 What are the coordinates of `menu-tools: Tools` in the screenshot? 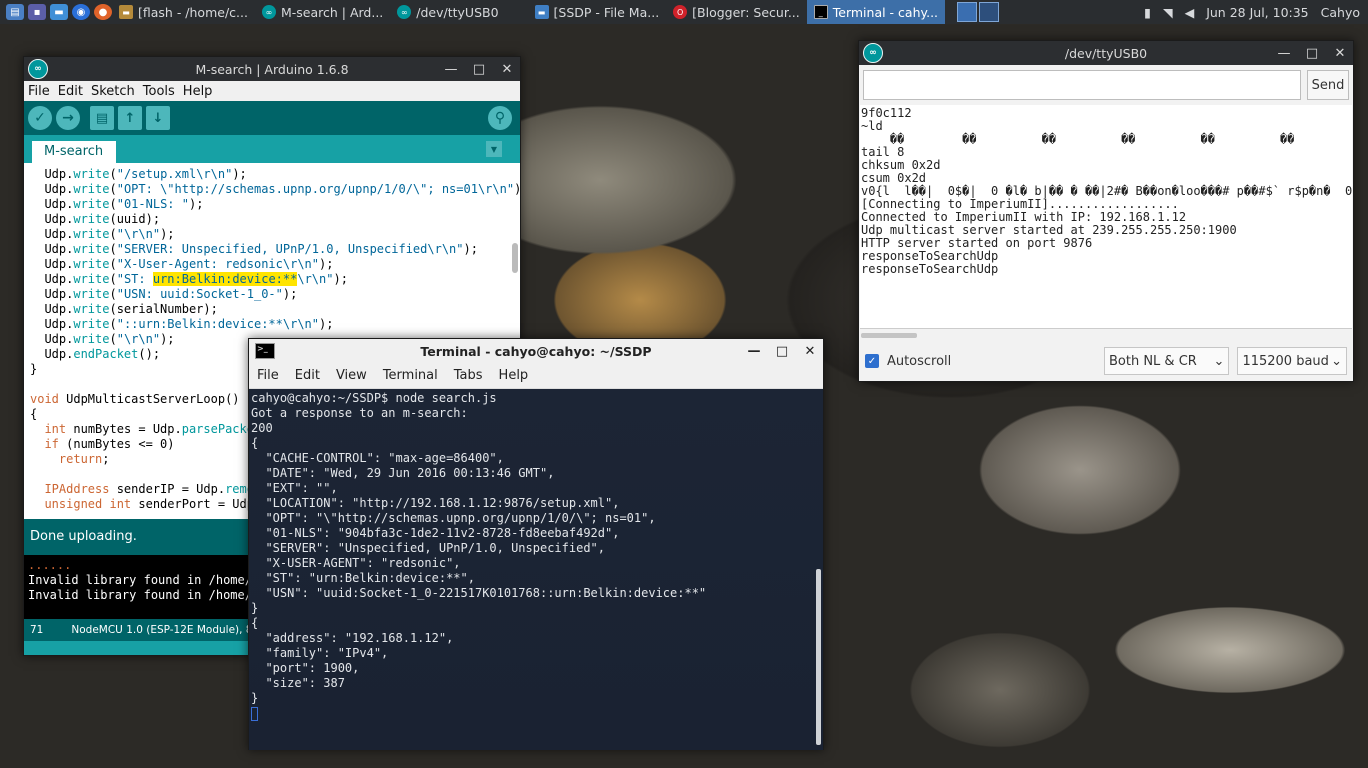 It's located at (159, 91).